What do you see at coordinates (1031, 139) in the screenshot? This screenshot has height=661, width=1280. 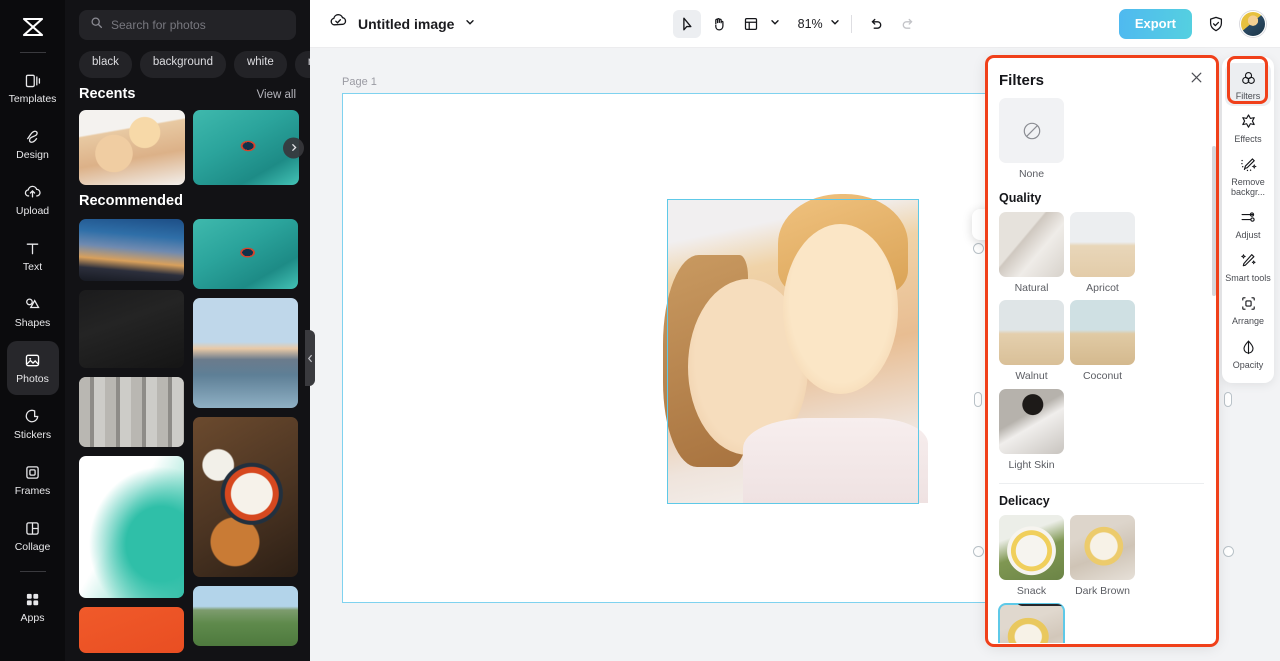 I see `filter-cell-none: None` at bounding box center [1031, 139].